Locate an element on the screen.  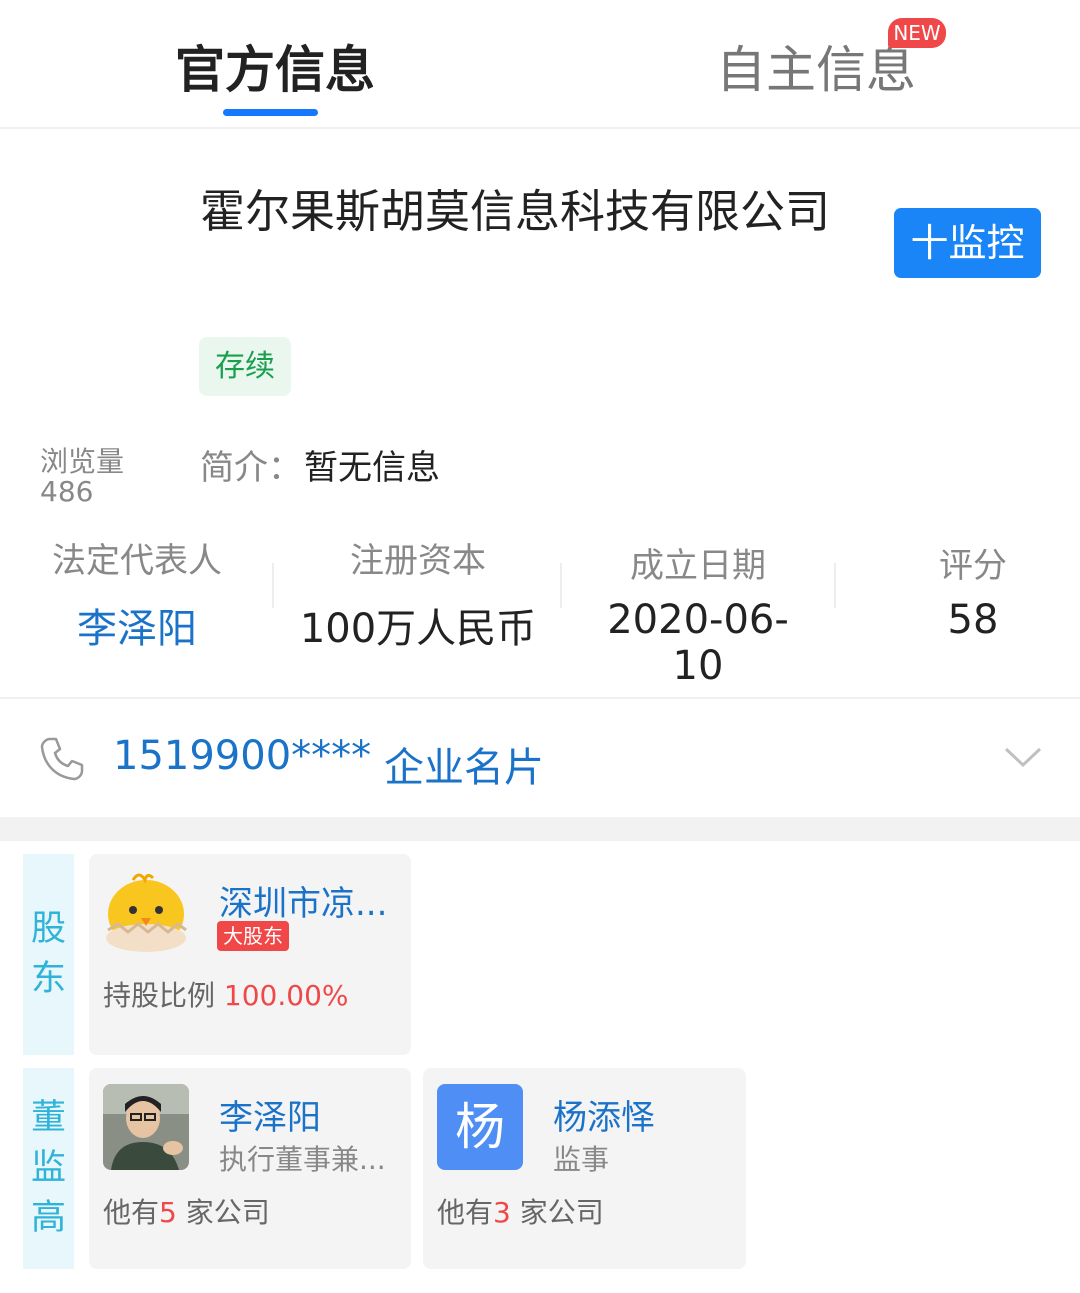
stat-score: 评分 58 is located at coordinates (973, 590).